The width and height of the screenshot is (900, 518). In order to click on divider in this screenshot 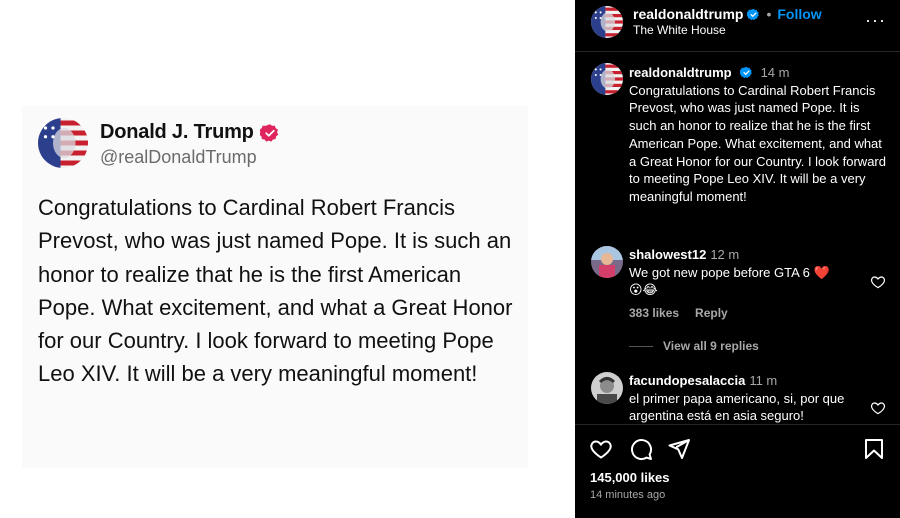, I will do `click(641, 346)`.